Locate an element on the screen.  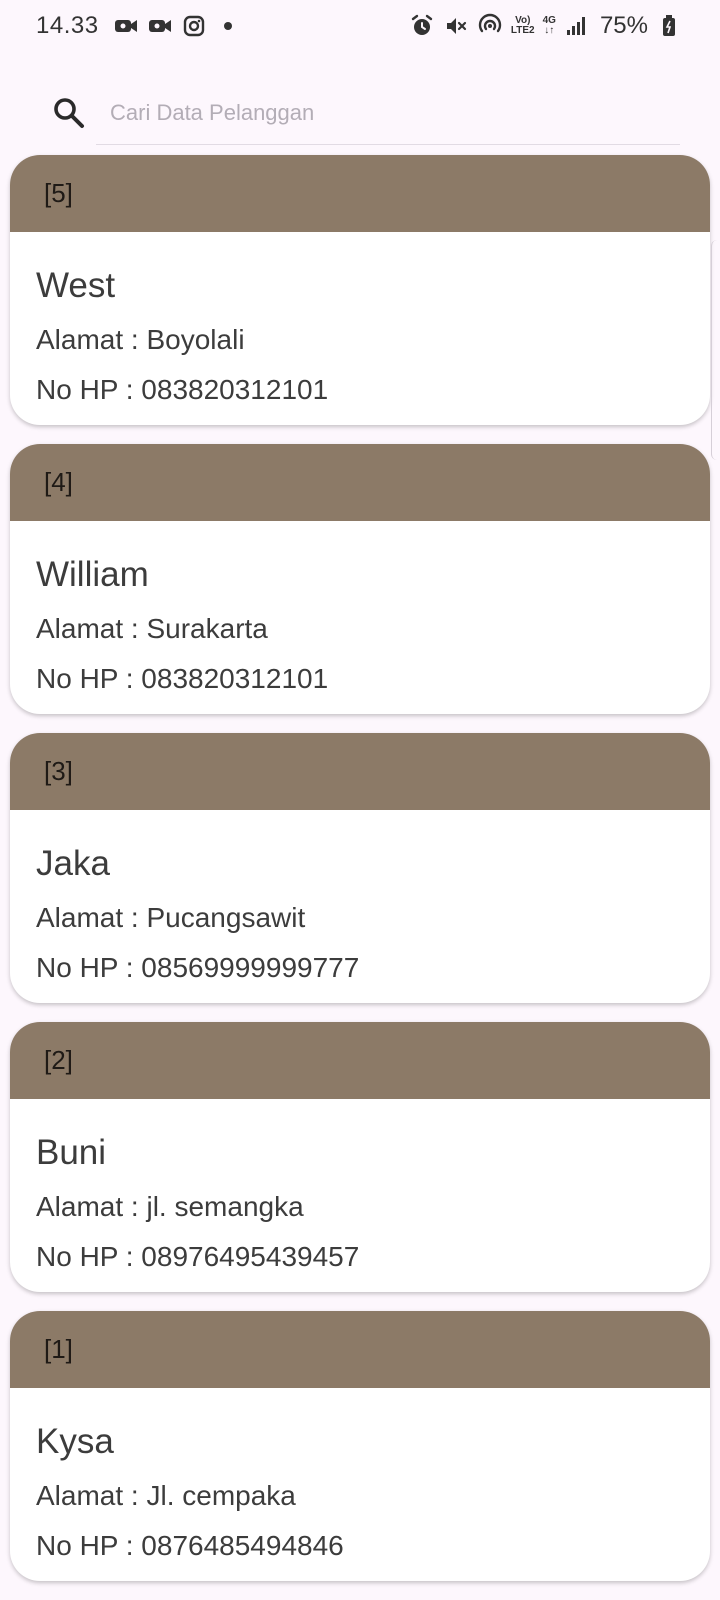
status-bar: 14.33 Vo) LTE2 4G ↓↑ 75% is located at coordinates (360, 26).